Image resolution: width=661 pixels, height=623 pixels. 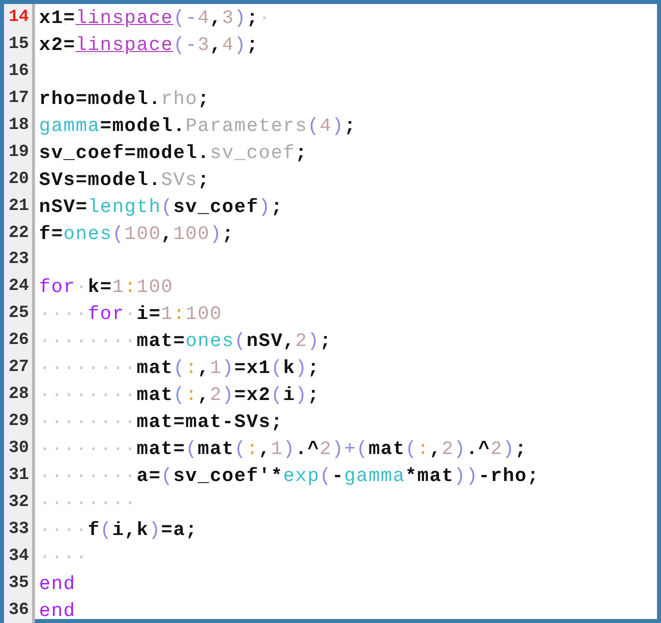 What do you see at coordinates (19, 422) in the screenshot?
I see `line-number: 29` at bounding box center [19, 422].